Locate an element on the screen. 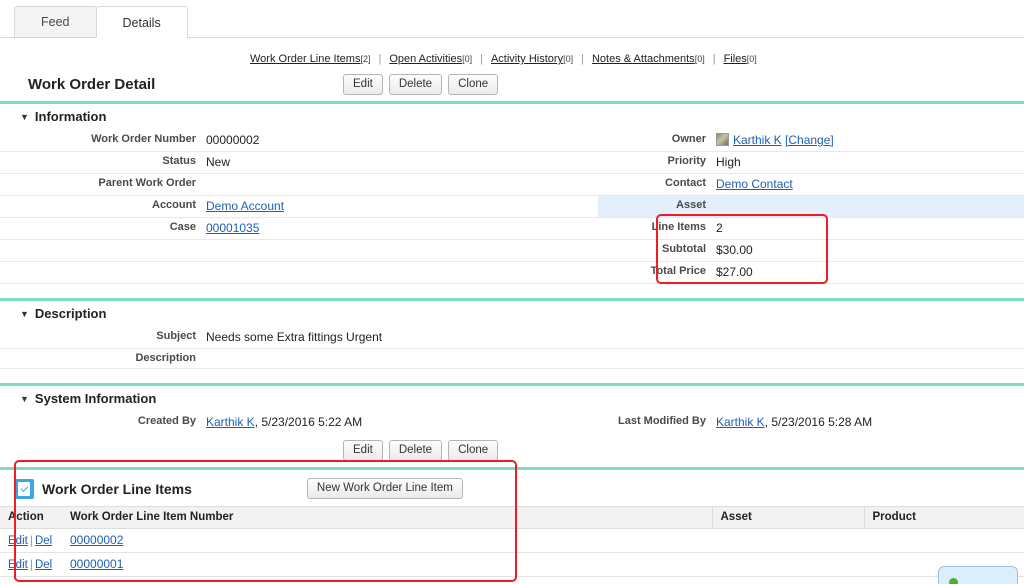  field-label: Account is located at coordinates (174, 205).